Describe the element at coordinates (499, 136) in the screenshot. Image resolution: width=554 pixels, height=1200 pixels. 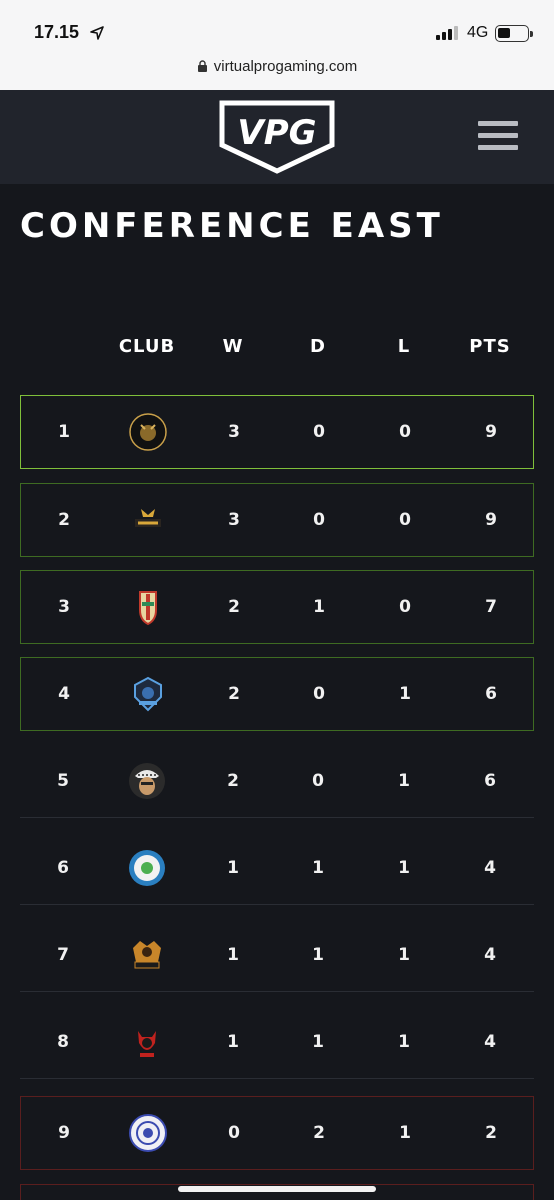
I see `hamburger-menu-icon` at that location.